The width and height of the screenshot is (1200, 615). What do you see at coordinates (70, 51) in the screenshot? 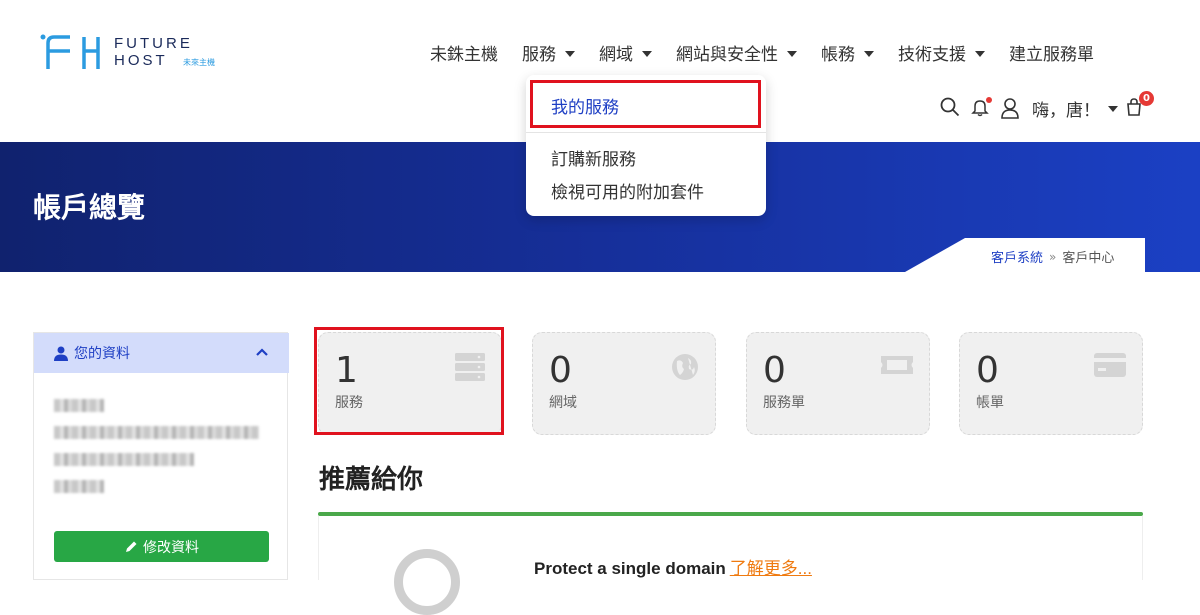
I see `logo-mark-icon` at bounding box center [70, 51].